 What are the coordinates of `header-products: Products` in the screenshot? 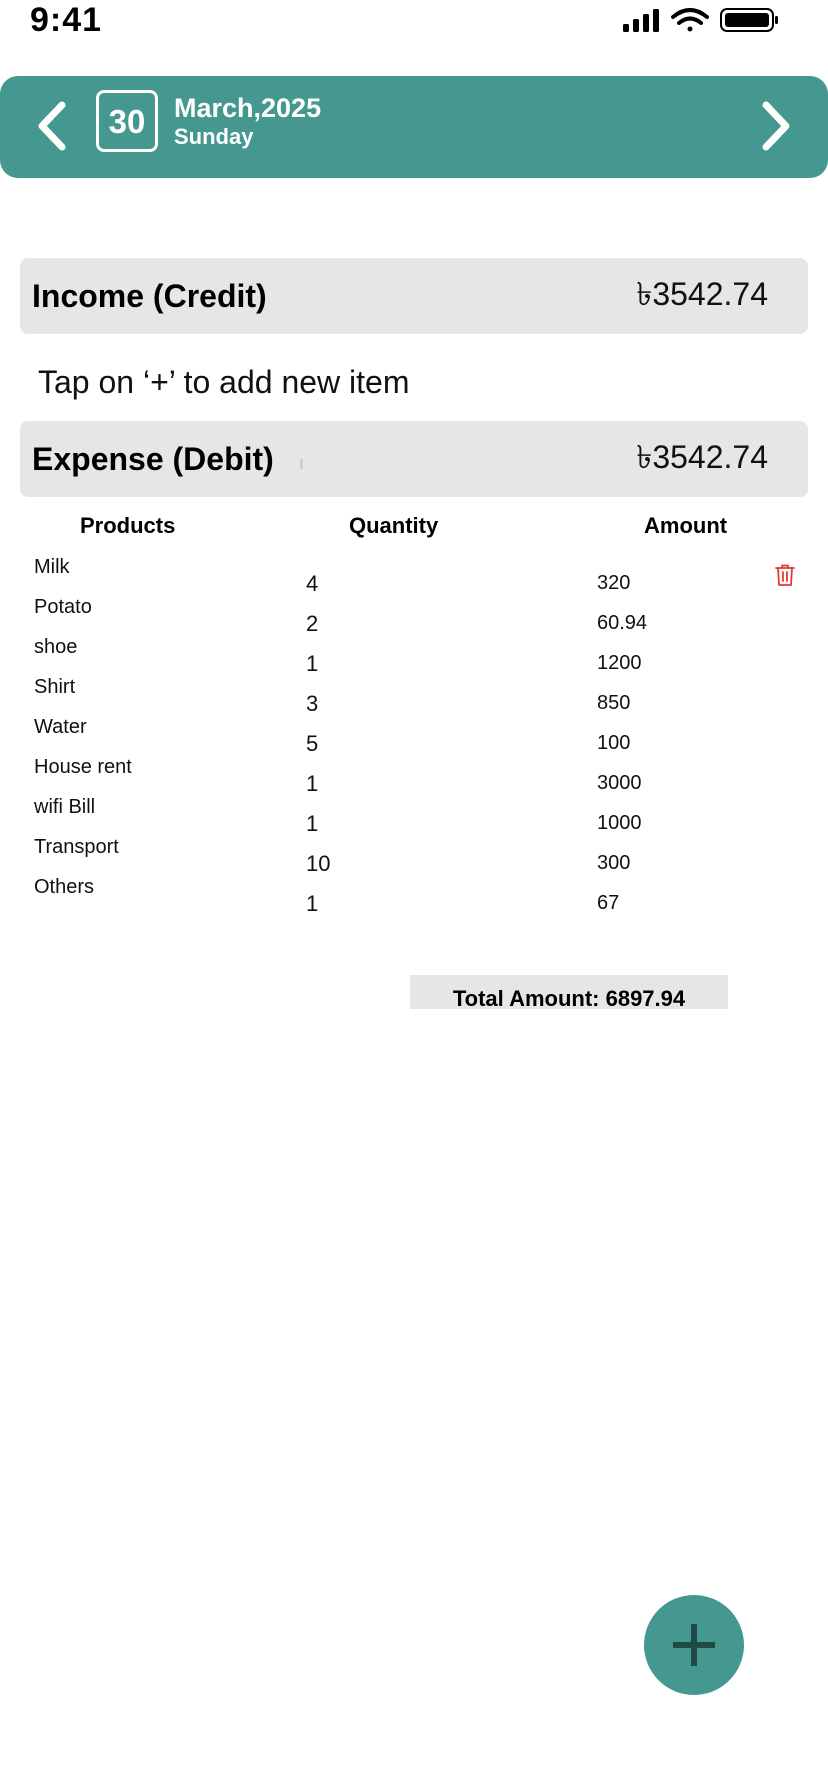 It's located at (128, 525).